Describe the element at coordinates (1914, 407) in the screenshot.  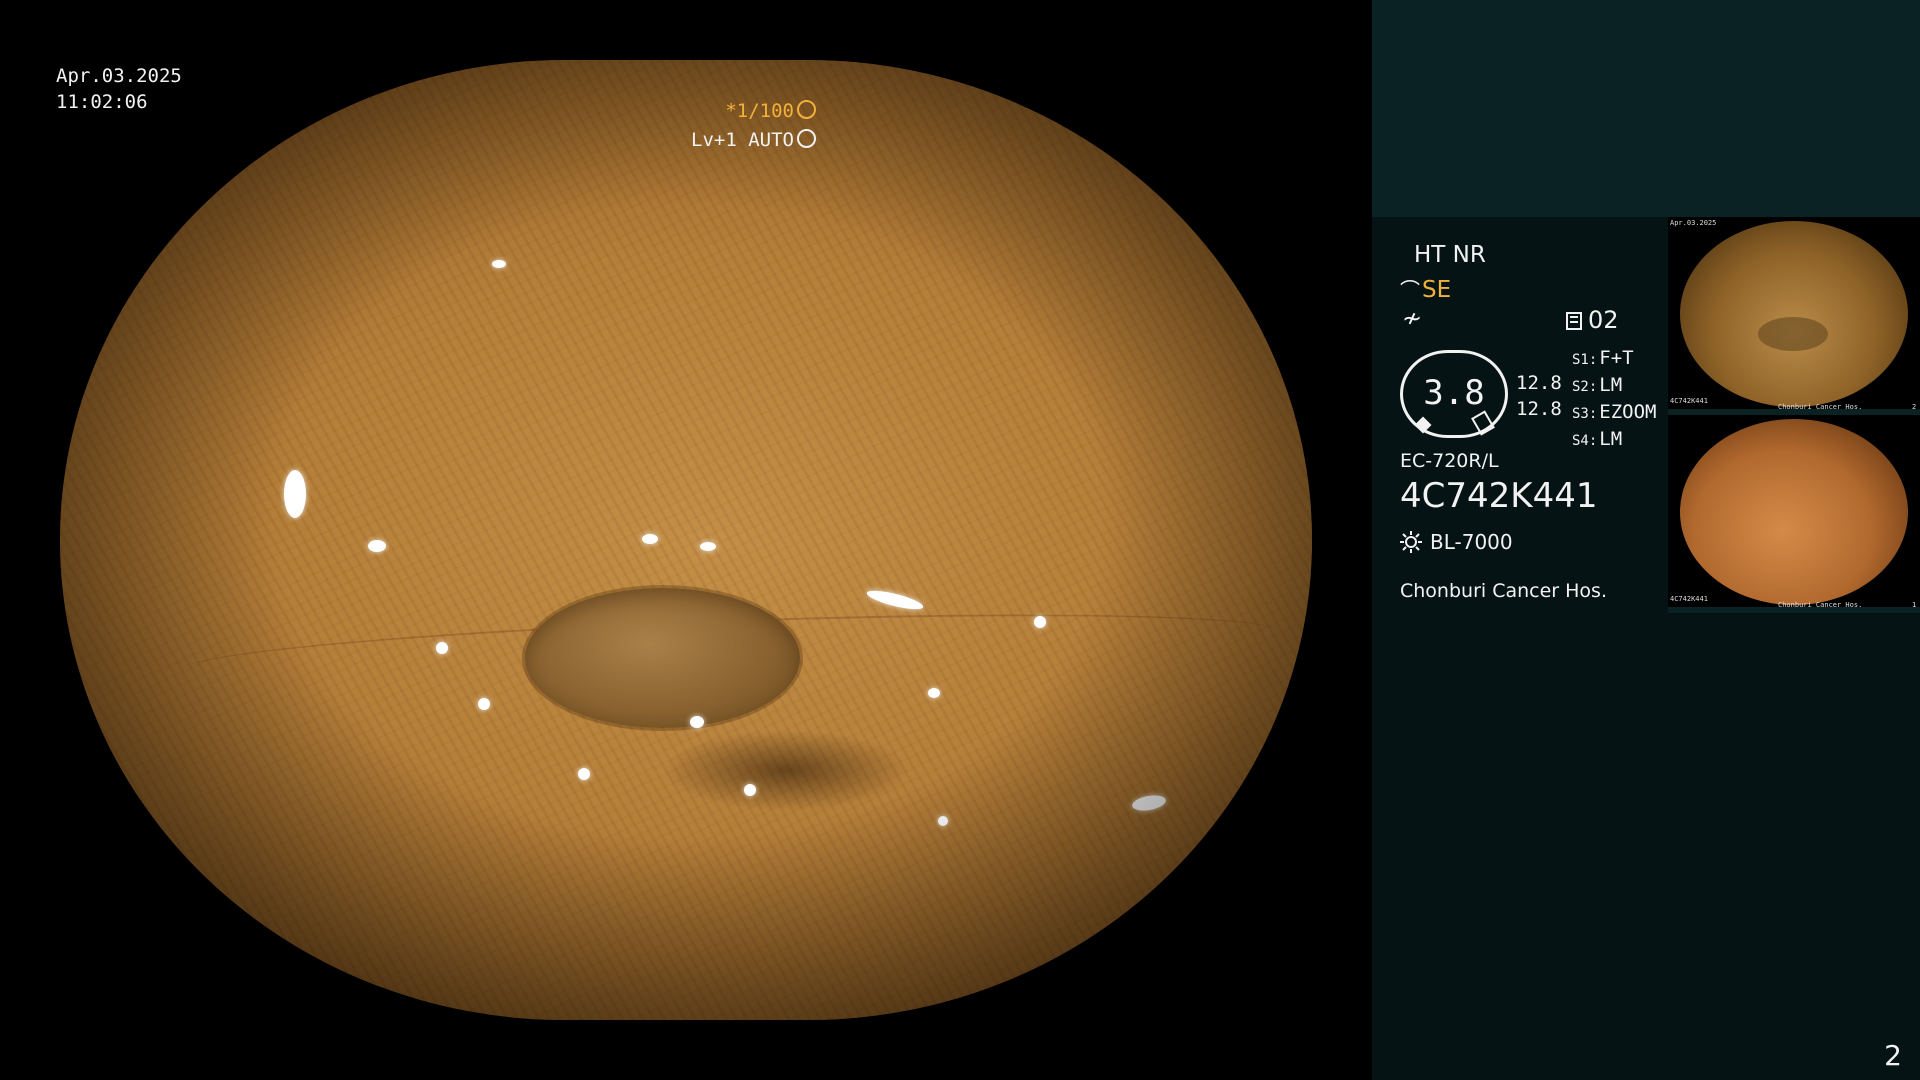
I see `thumbnail-number: 2` at that location.